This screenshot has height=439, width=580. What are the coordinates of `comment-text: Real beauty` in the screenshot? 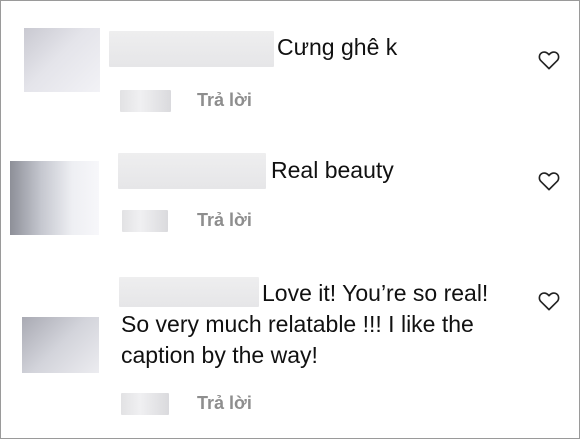 It's located at (332, 170).